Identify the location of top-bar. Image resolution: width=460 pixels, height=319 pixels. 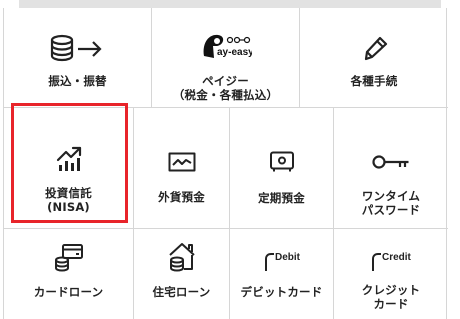
(230, 4).